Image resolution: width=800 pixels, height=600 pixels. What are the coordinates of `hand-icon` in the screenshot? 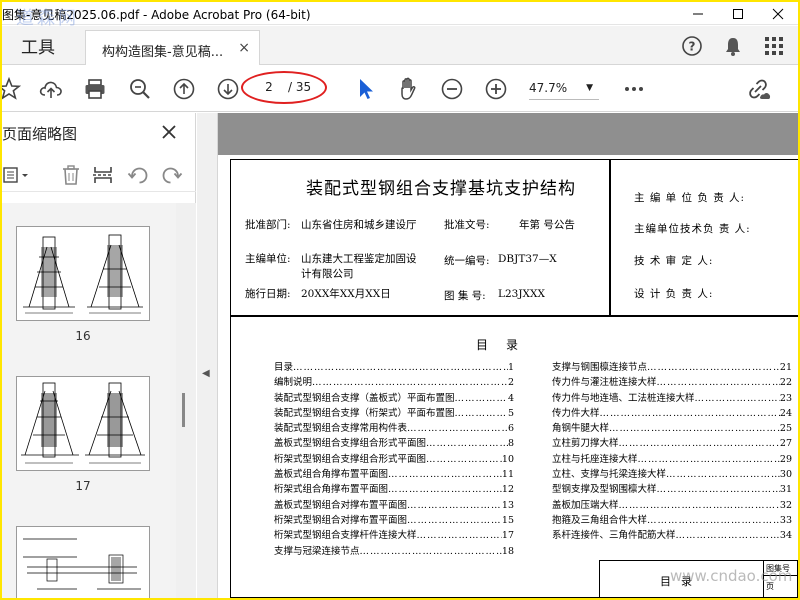 It's located at (408, 88).